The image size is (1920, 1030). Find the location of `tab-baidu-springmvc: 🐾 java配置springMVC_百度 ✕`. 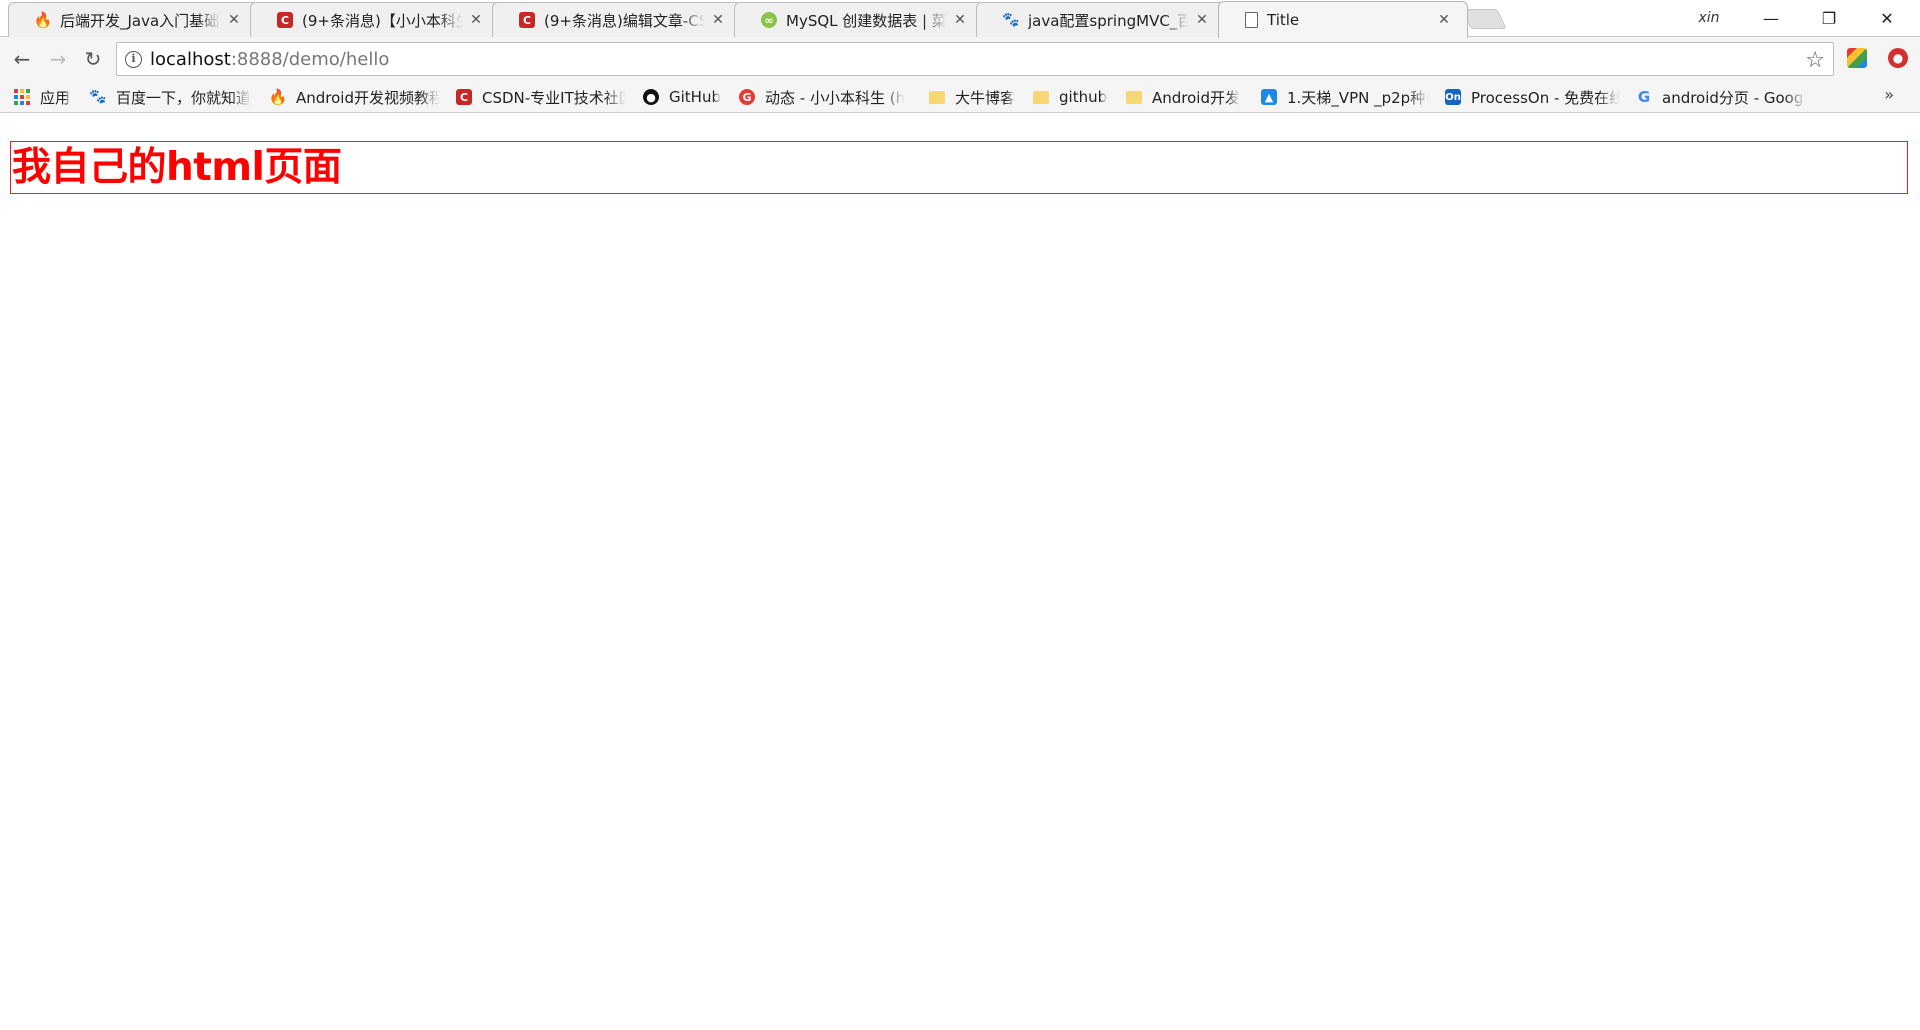

tab-baidu-springmvc: 🐾 java配置springMVC_百度 ✕ is located at coordinates (1101, 19).